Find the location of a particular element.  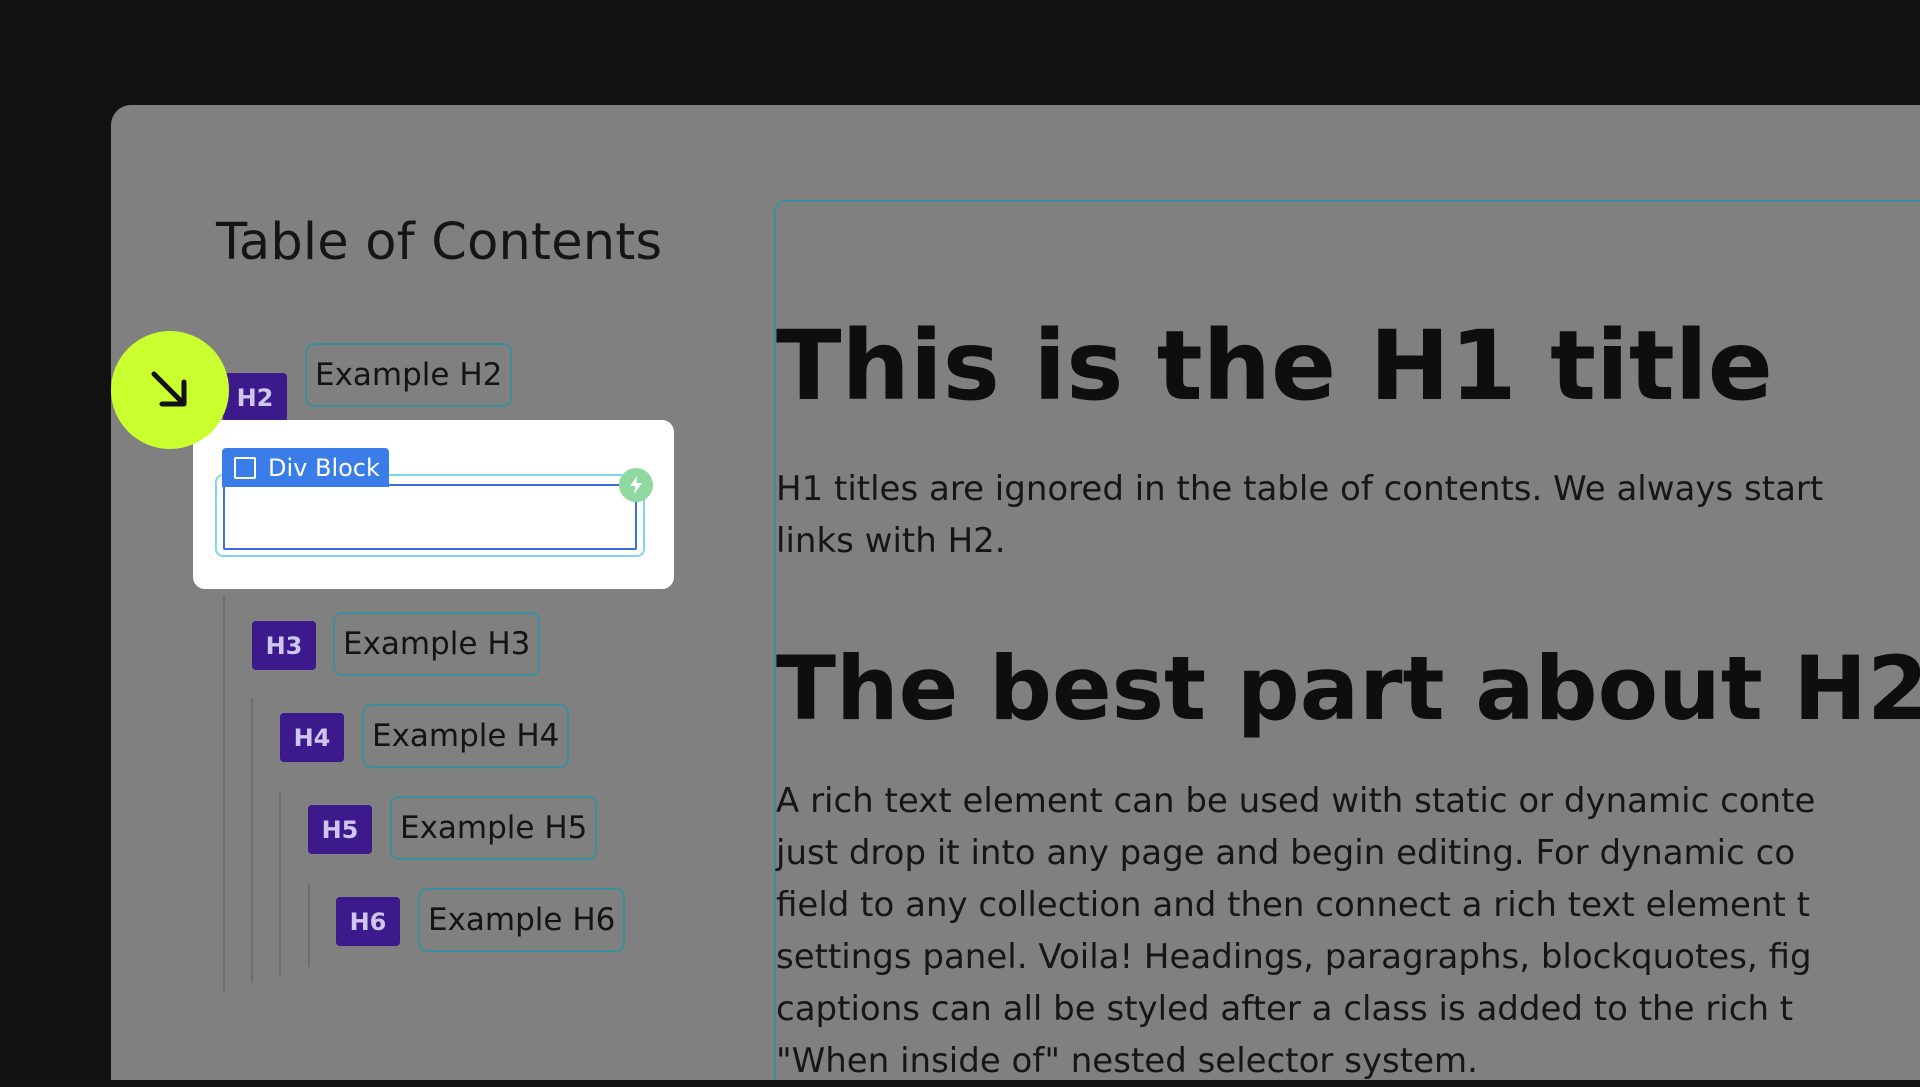

toc-link-h3: Example H3 is located at coordinates (437, 644).